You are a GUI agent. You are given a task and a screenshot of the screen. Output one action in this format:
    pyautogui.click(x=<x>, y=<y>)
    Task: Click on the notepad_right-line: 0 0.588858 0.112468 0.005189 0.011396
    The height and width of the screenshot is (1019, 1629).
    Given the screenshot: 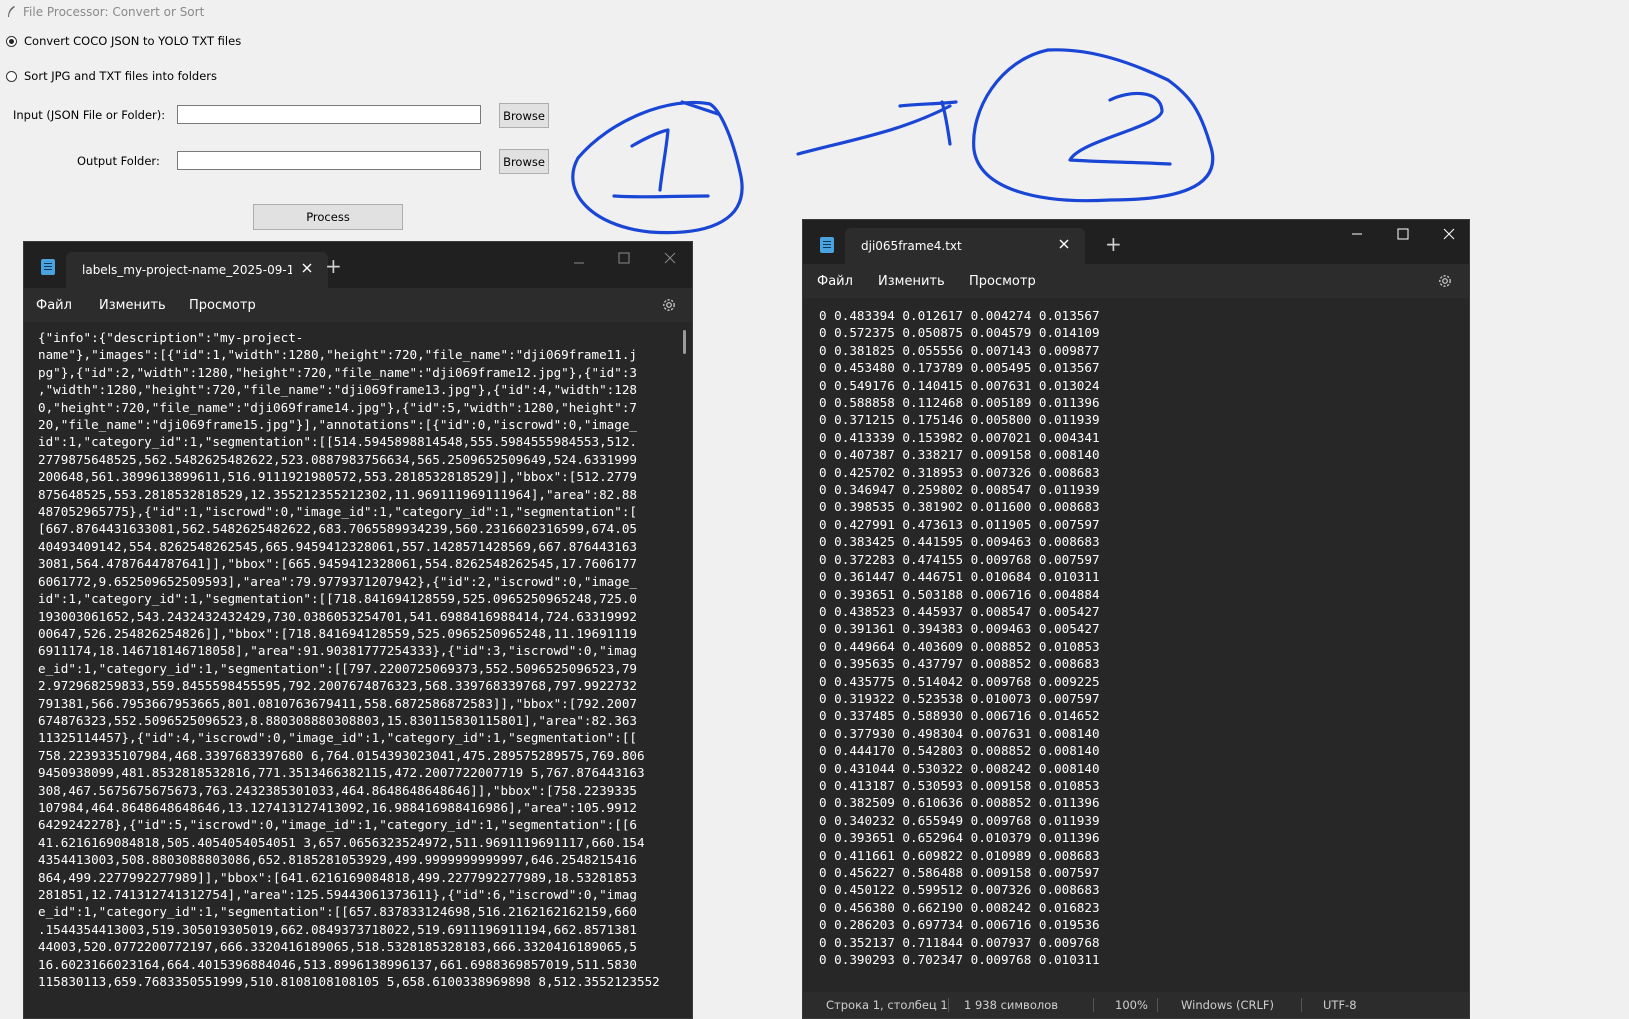 What is the action you would take?
    pyautogui.click(x=959, y=403)
    